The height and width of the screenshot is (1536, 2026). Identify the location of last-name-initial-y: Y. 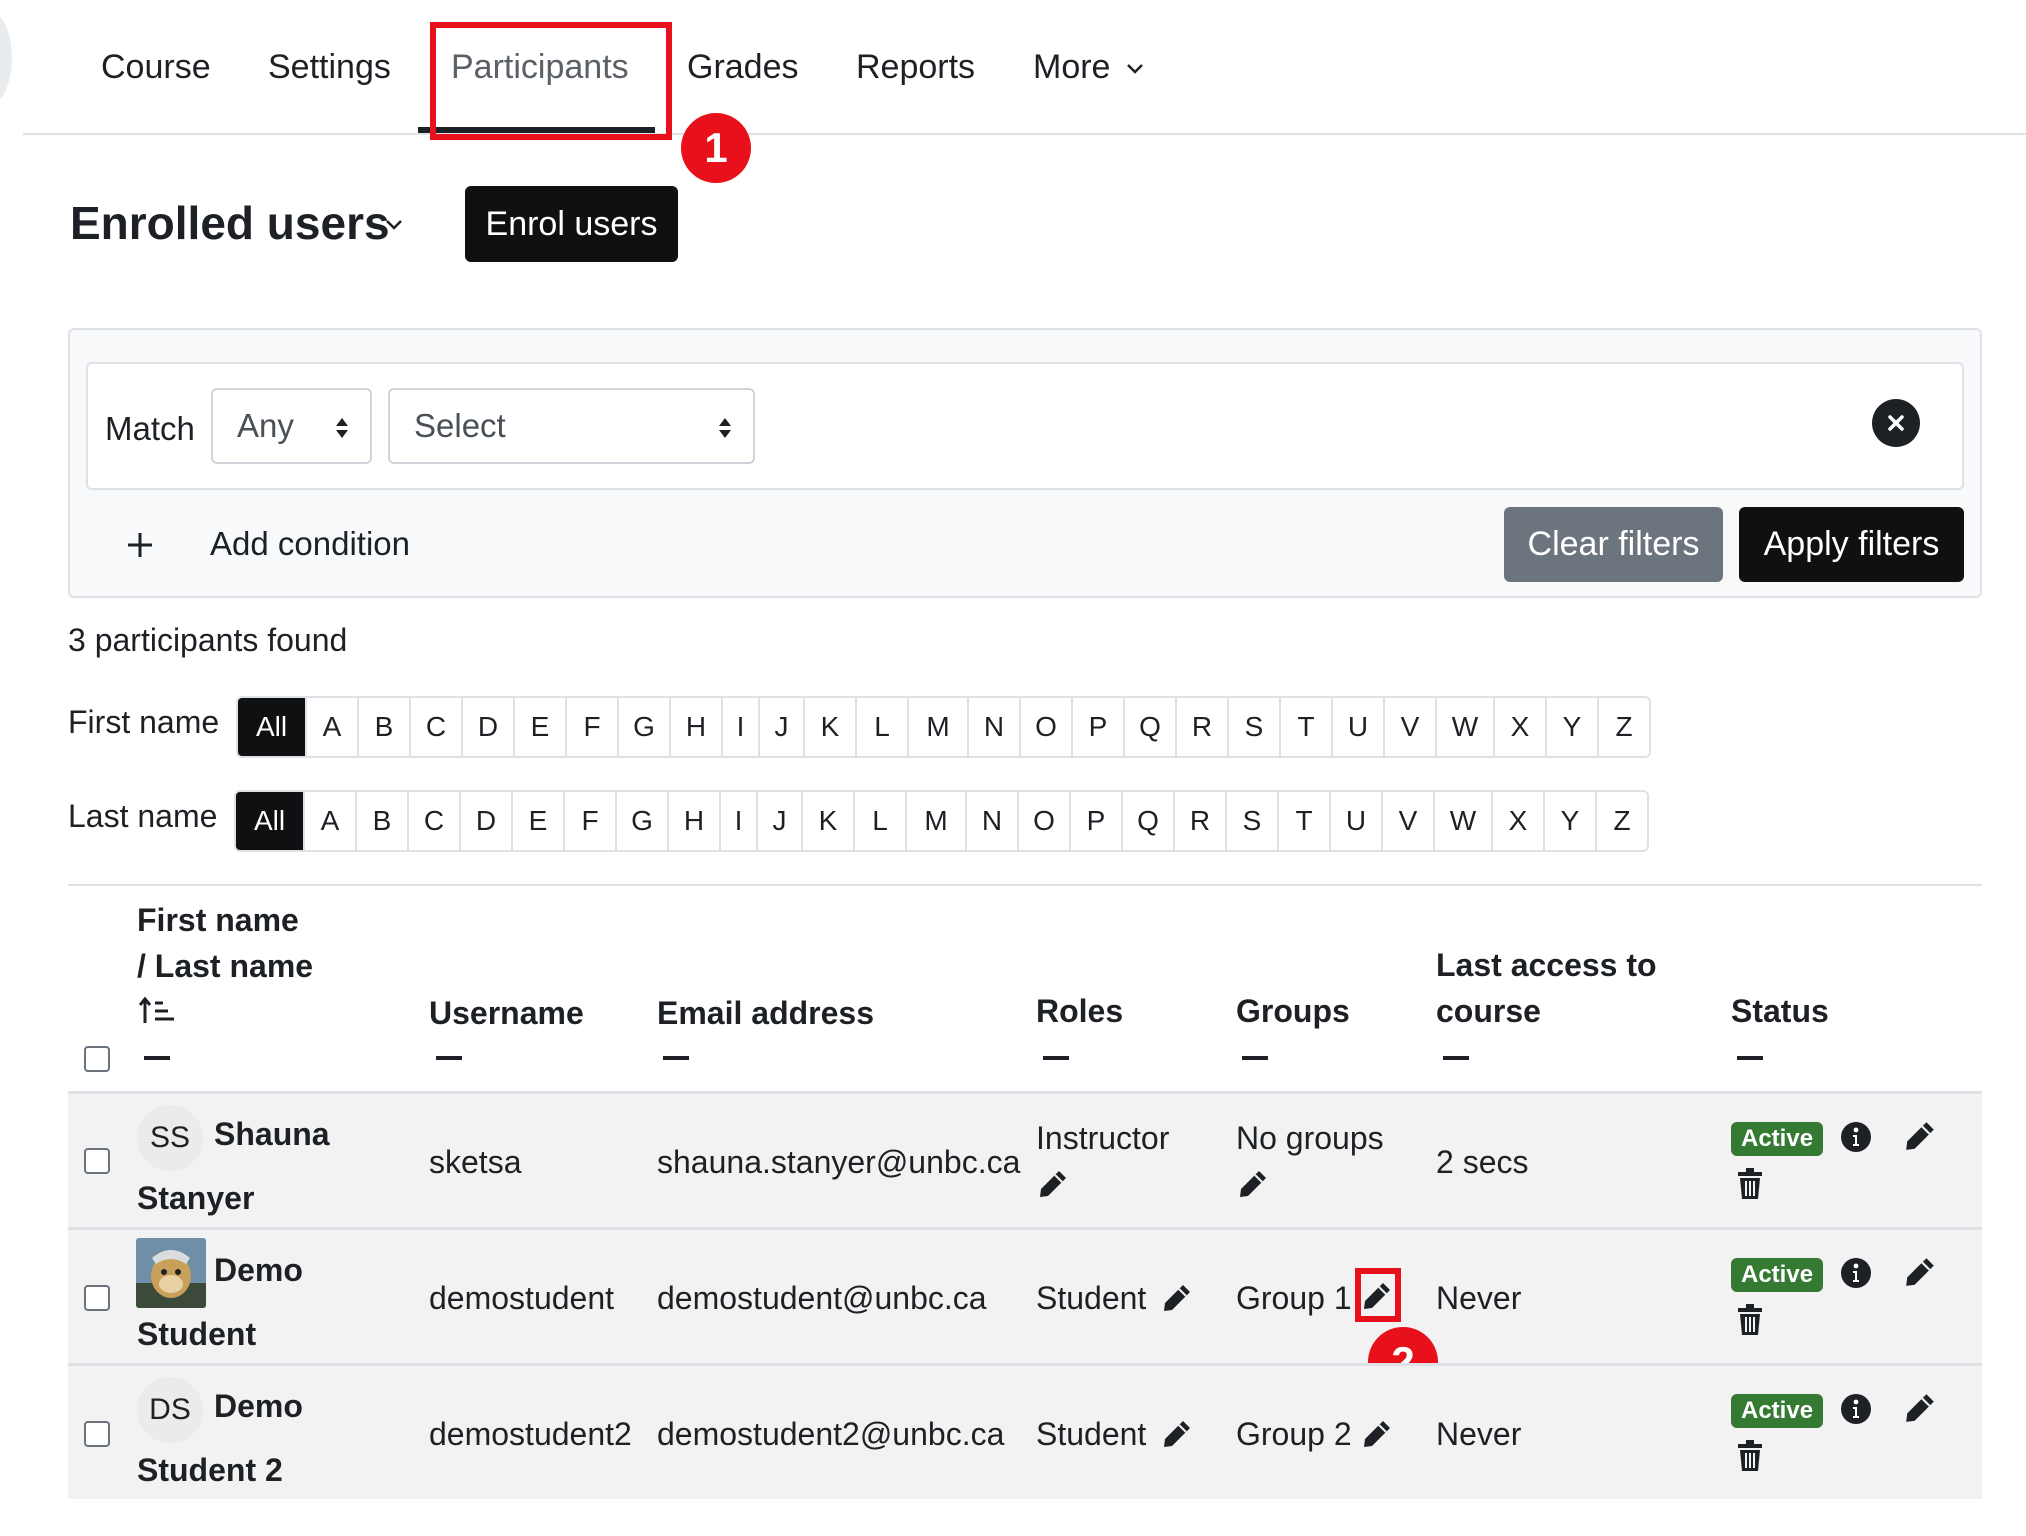
(1569, 821).